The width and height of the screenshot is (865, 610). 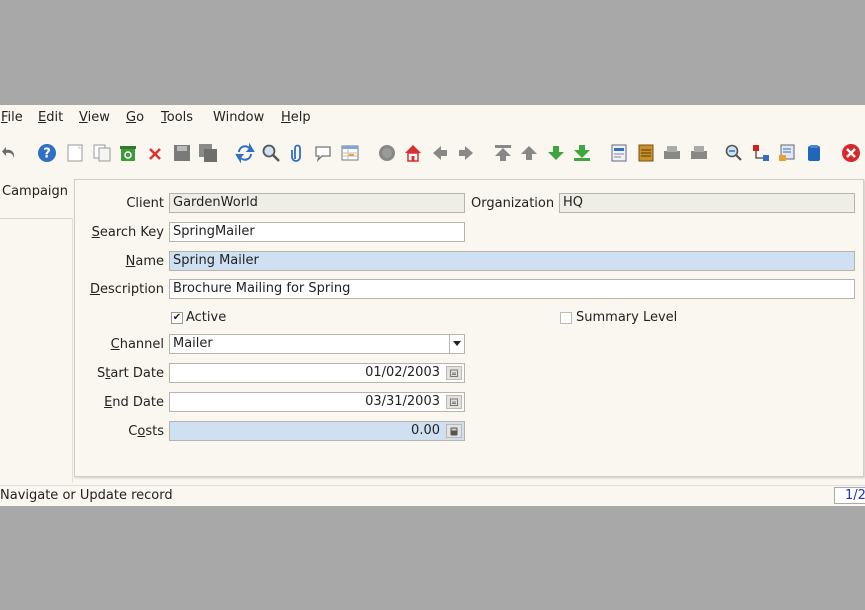 What do you see at coordinates (102, 153) in the screenshot?
I see `copy-record-icon` at bounding box center [102, 153].